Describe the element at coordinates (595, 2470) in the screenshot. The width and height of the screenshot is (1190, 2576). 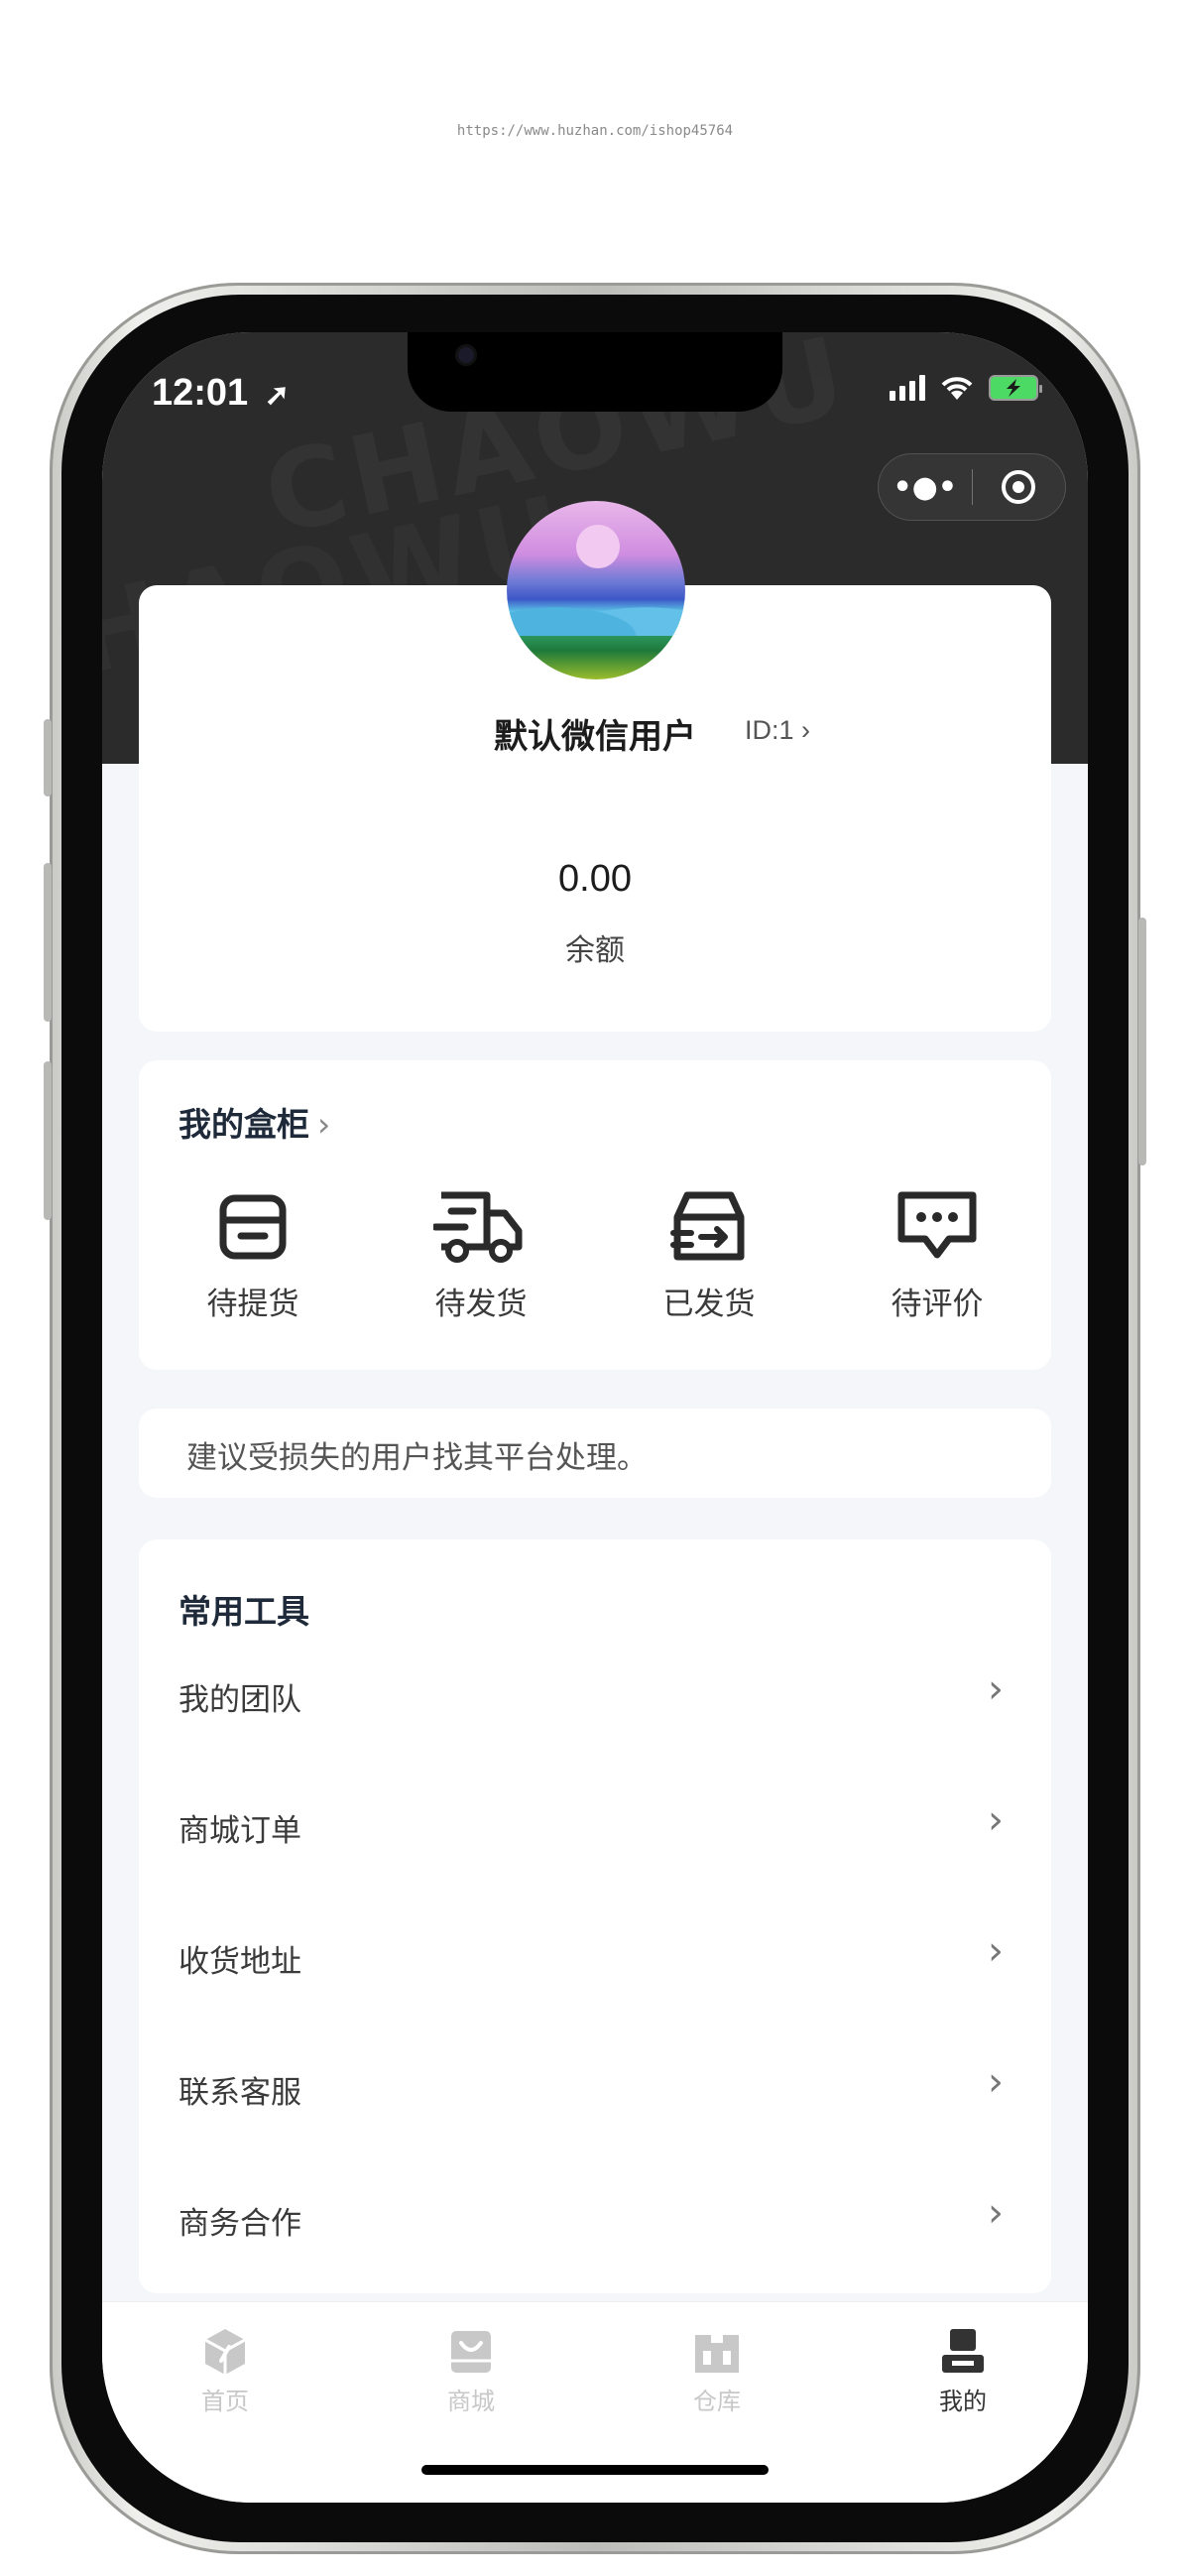
I see `home-indicator` at that location.